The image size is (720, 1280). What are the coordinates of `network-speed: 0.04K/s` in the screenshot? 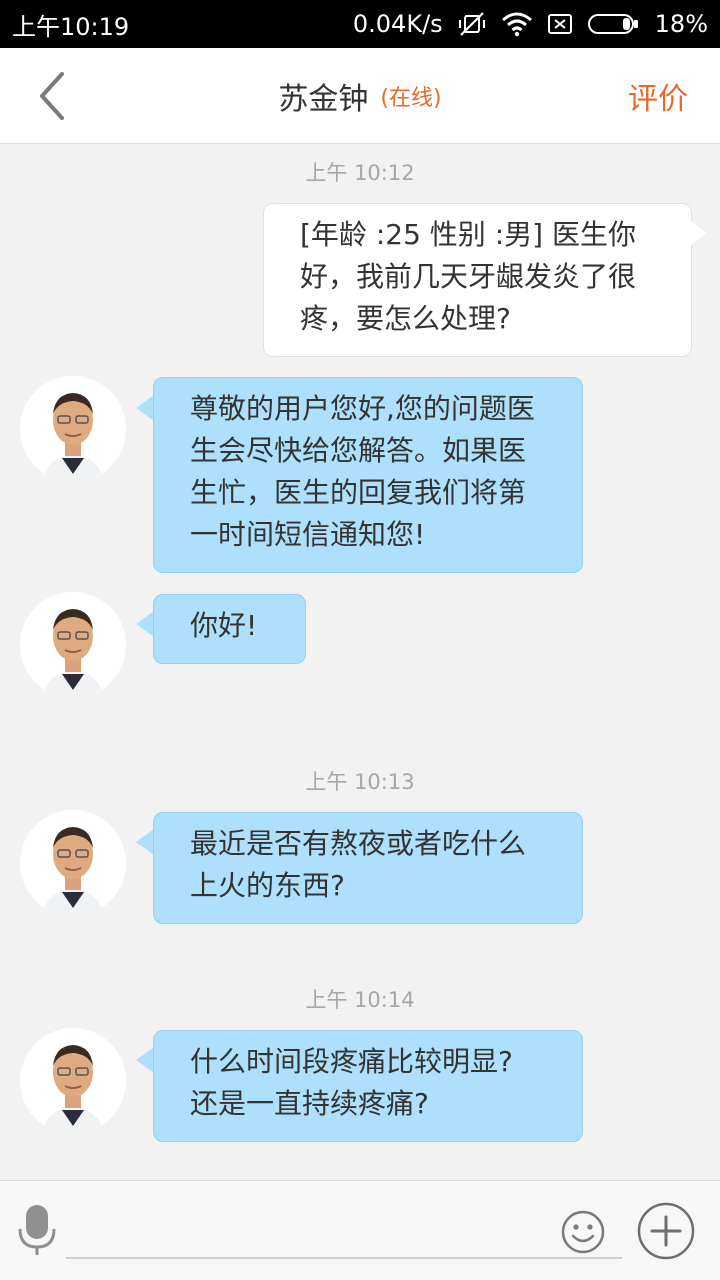 It's located at (397, 24).